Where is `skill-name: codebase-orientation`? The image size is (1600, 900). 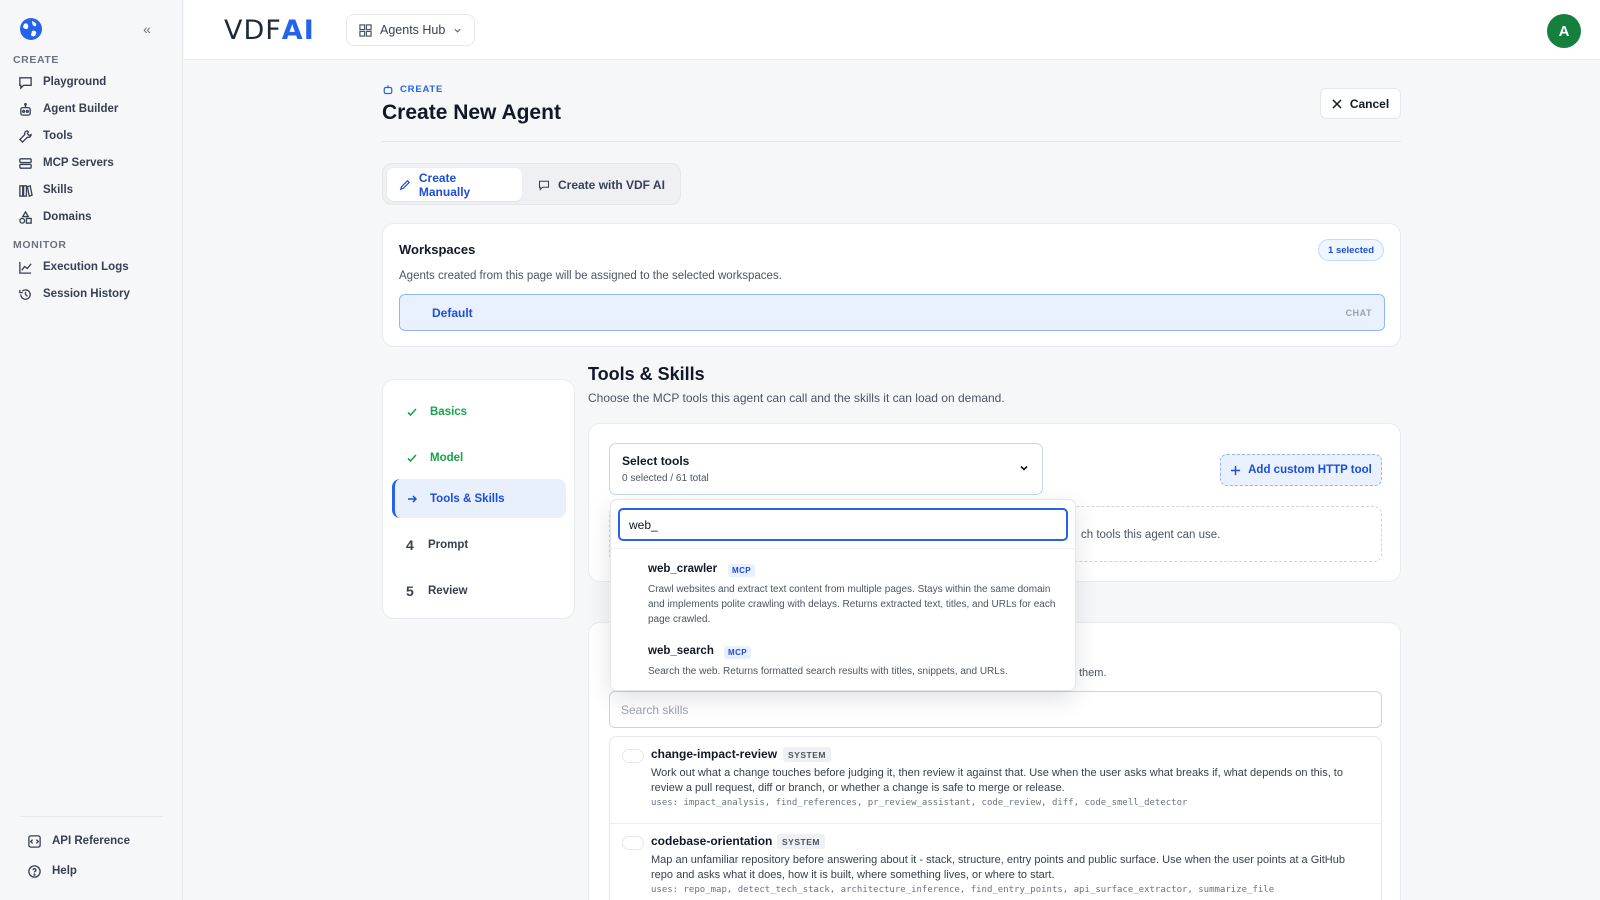
skill-name: codebase-orientation is located at coordinates (712, 841).